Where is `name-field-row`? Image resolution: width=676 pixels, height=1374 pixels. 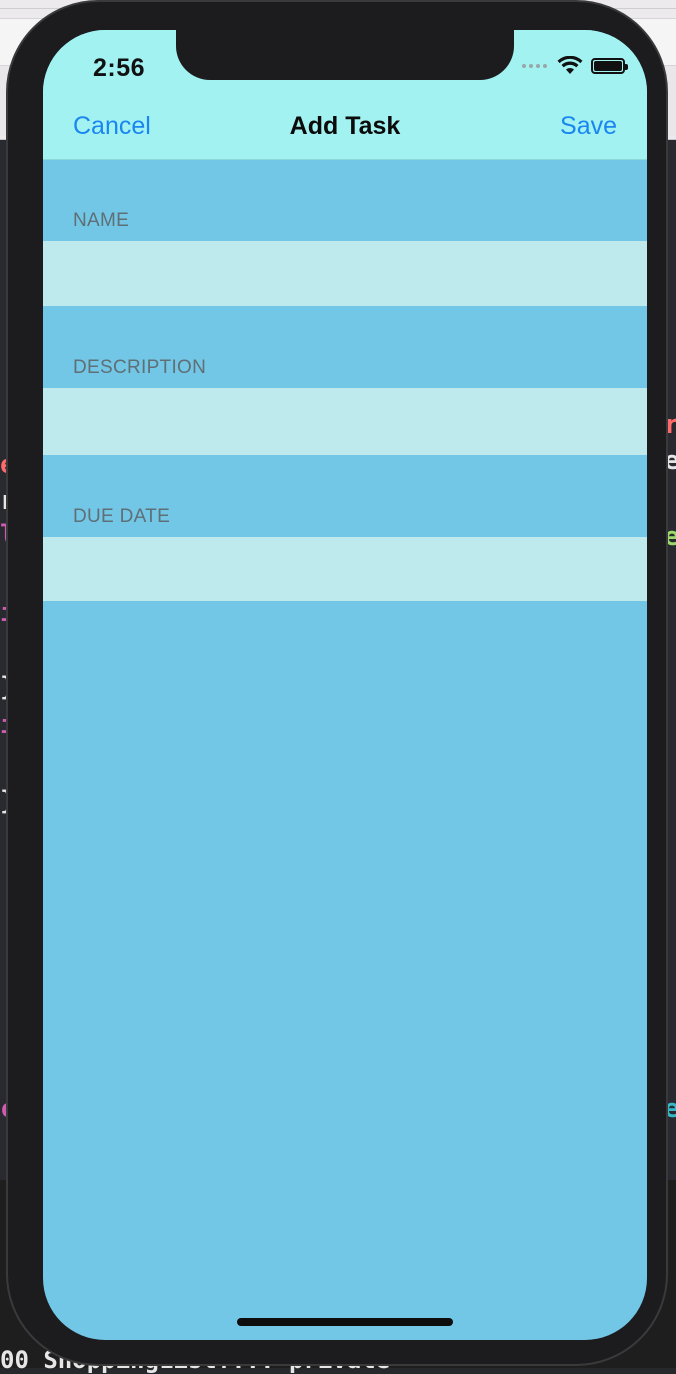 name-field-row is located at coordinates (345, 273).